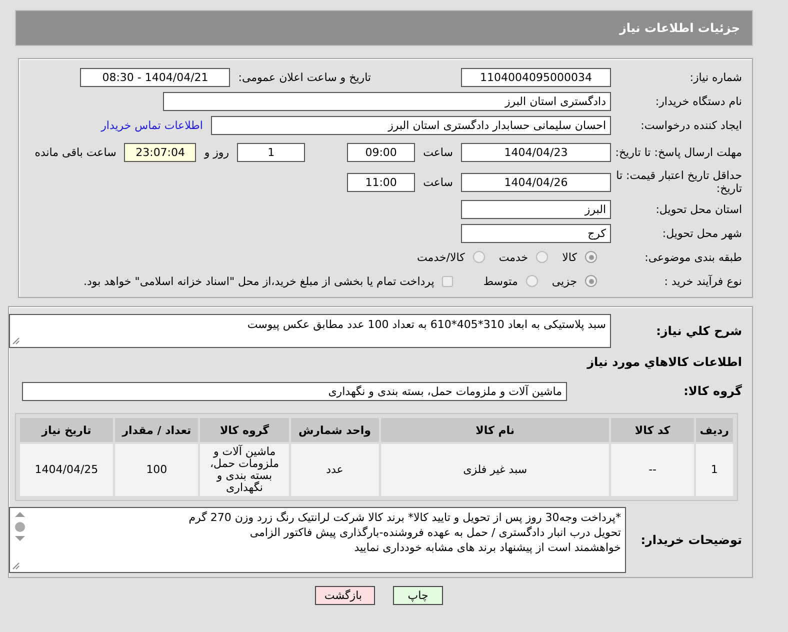 This screenshot has height=632, width=788. What do you see at coordinates (652, 470) in the screenshot?
I see `table-cell: --` at bounding box center [652, 470].